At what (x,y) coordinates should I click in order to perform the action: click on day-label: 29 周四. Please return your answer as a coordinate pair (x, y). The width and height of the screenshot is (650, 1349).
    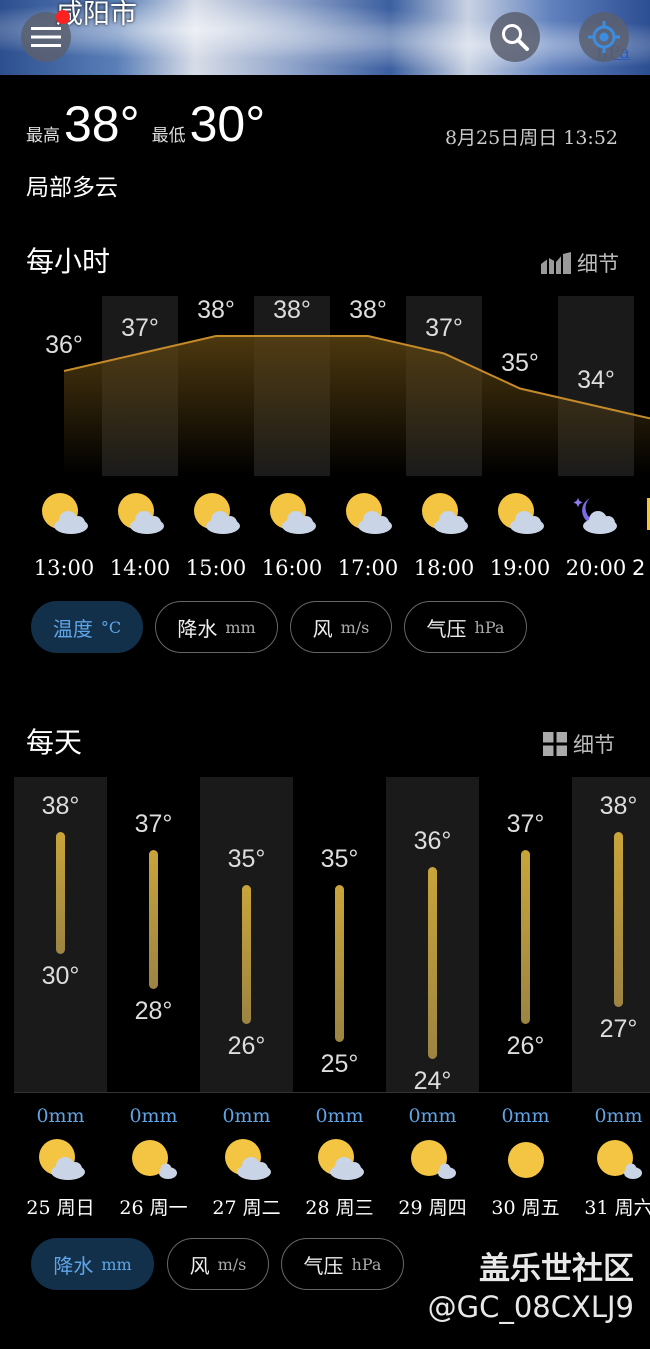
    Looking at the image, I should click on (432, 1208).